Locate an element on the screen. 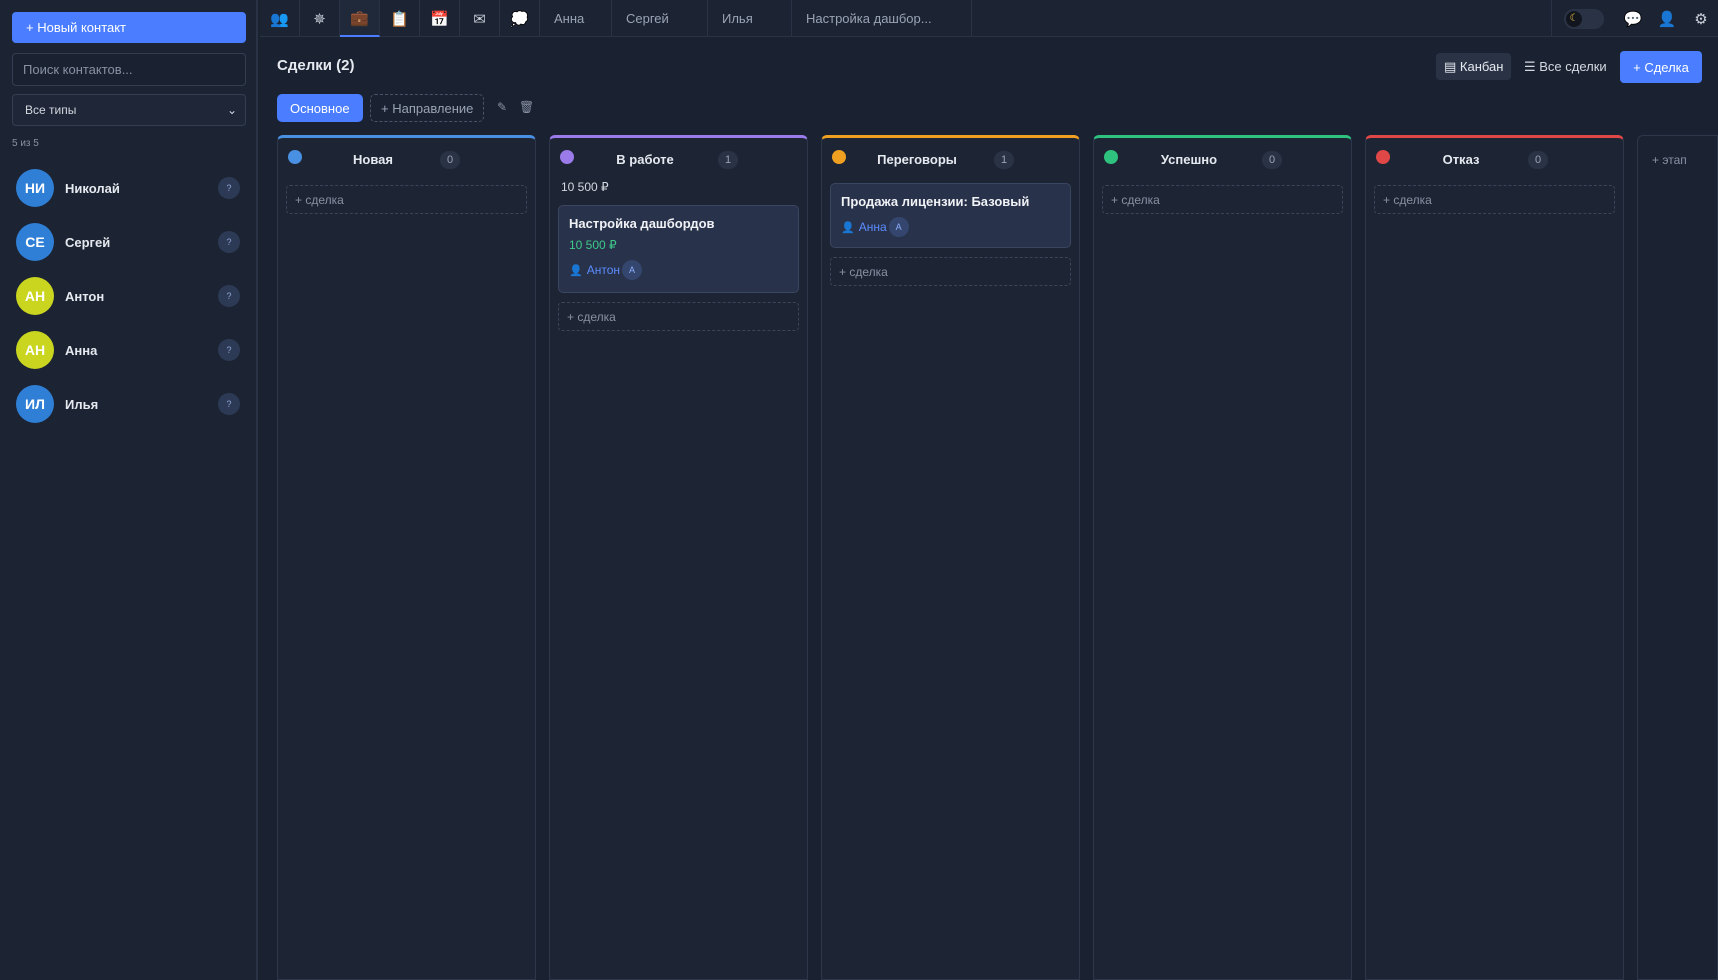 This screenshot has height=980, width=1718. stage-column-success: Успешно 0 + сделка is located at coordinates (1222, 557).